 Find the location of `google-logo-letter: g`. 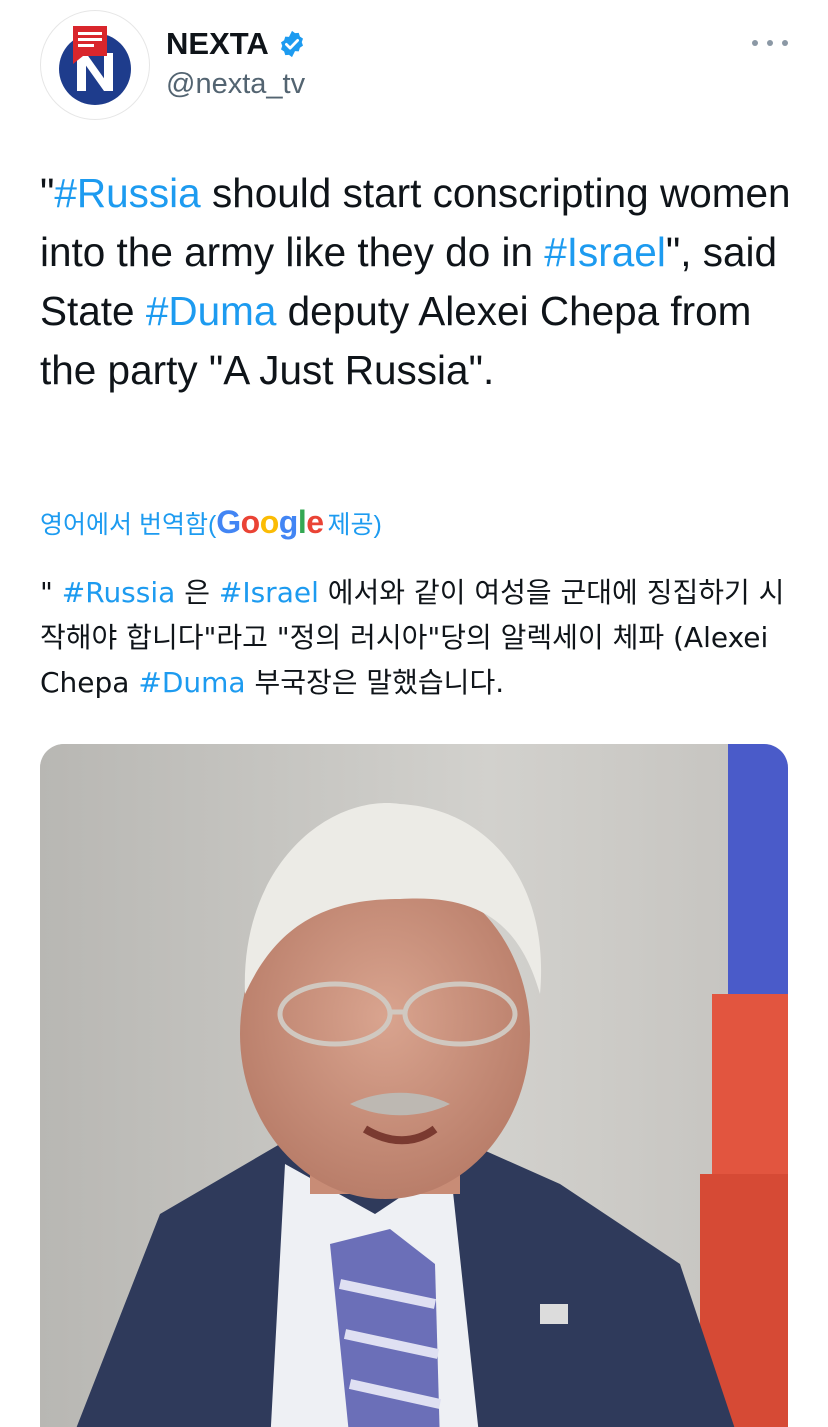

google-logo-letter: g is located at coordinates (288, 522).